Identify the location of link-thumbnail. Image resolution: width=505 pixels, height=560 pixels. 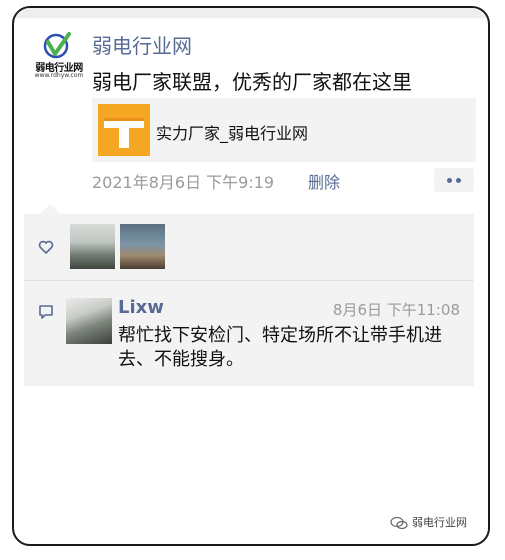
(124, 130).